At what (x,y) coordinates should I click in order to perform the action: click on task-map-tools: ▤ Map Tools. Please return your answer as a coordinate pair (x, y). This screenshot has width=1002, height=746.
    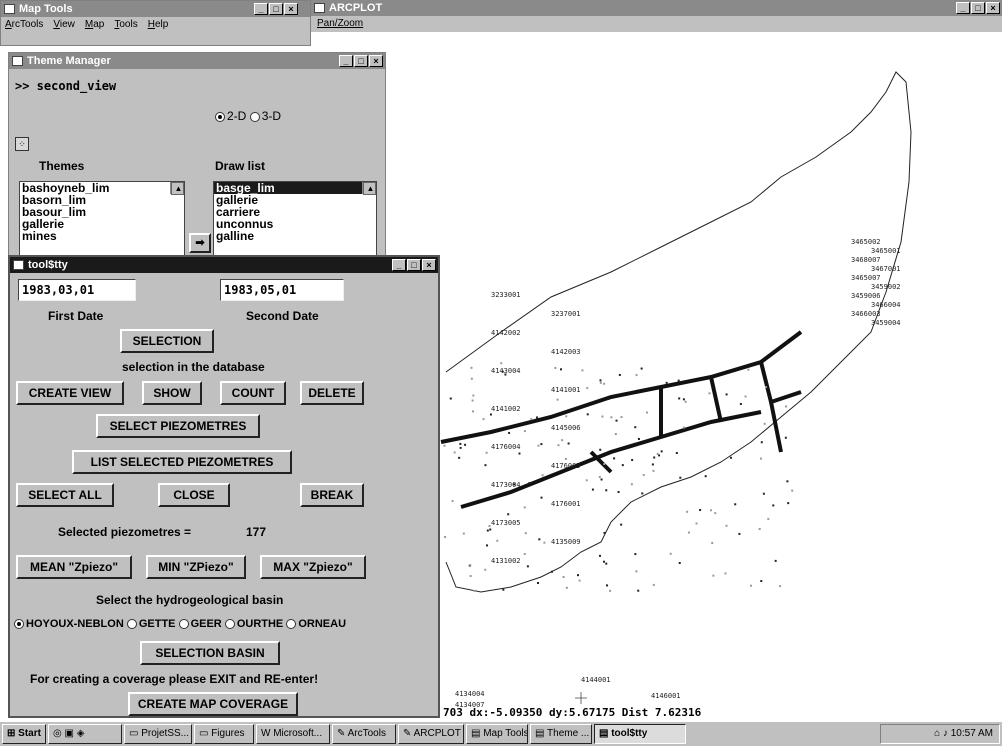
    Looking at the image, I should click on (496, 734).